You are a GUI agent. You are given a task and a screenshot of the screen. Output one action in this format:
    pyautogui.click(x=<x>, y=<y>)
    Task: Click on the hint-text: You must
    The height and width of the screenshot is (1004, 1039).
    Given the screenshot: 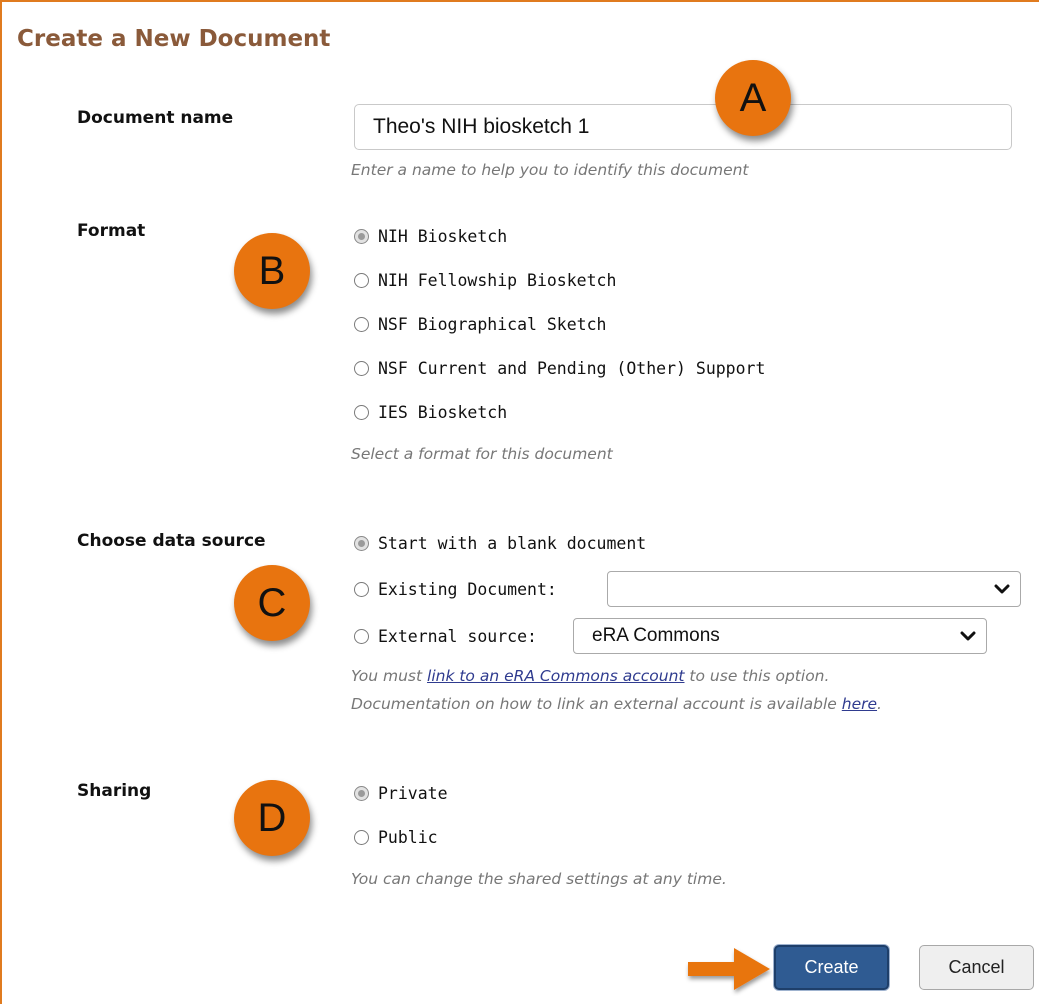 What is the action you would take?
    pyautogui.click(x=389, y=676)
    